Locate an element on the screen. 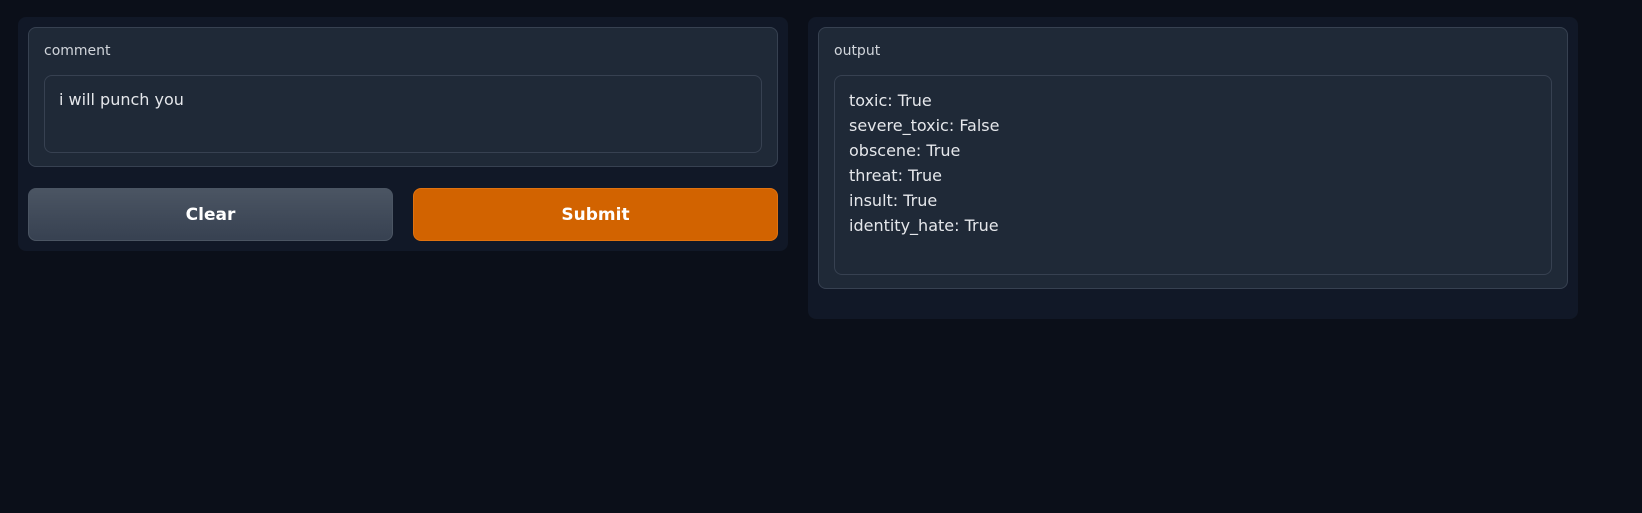 This screenshot has height=513, width=1642. comment-block: comment is located at coordinates (403, 97).